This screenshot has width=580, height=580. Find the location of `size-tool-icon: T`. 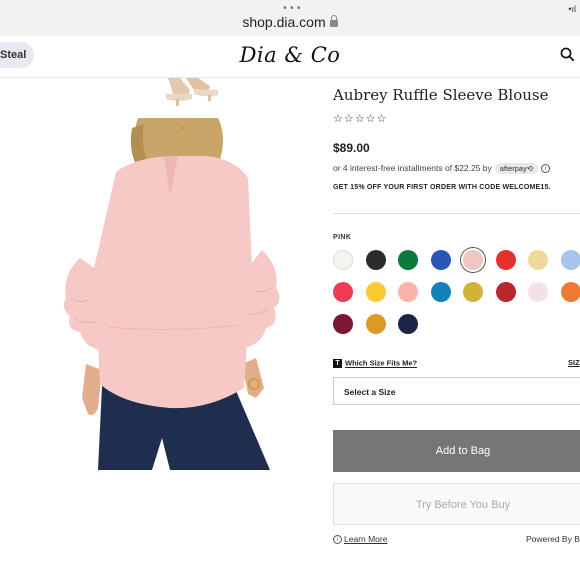

size-tool-icon: T is located at coordinates (337, 363).